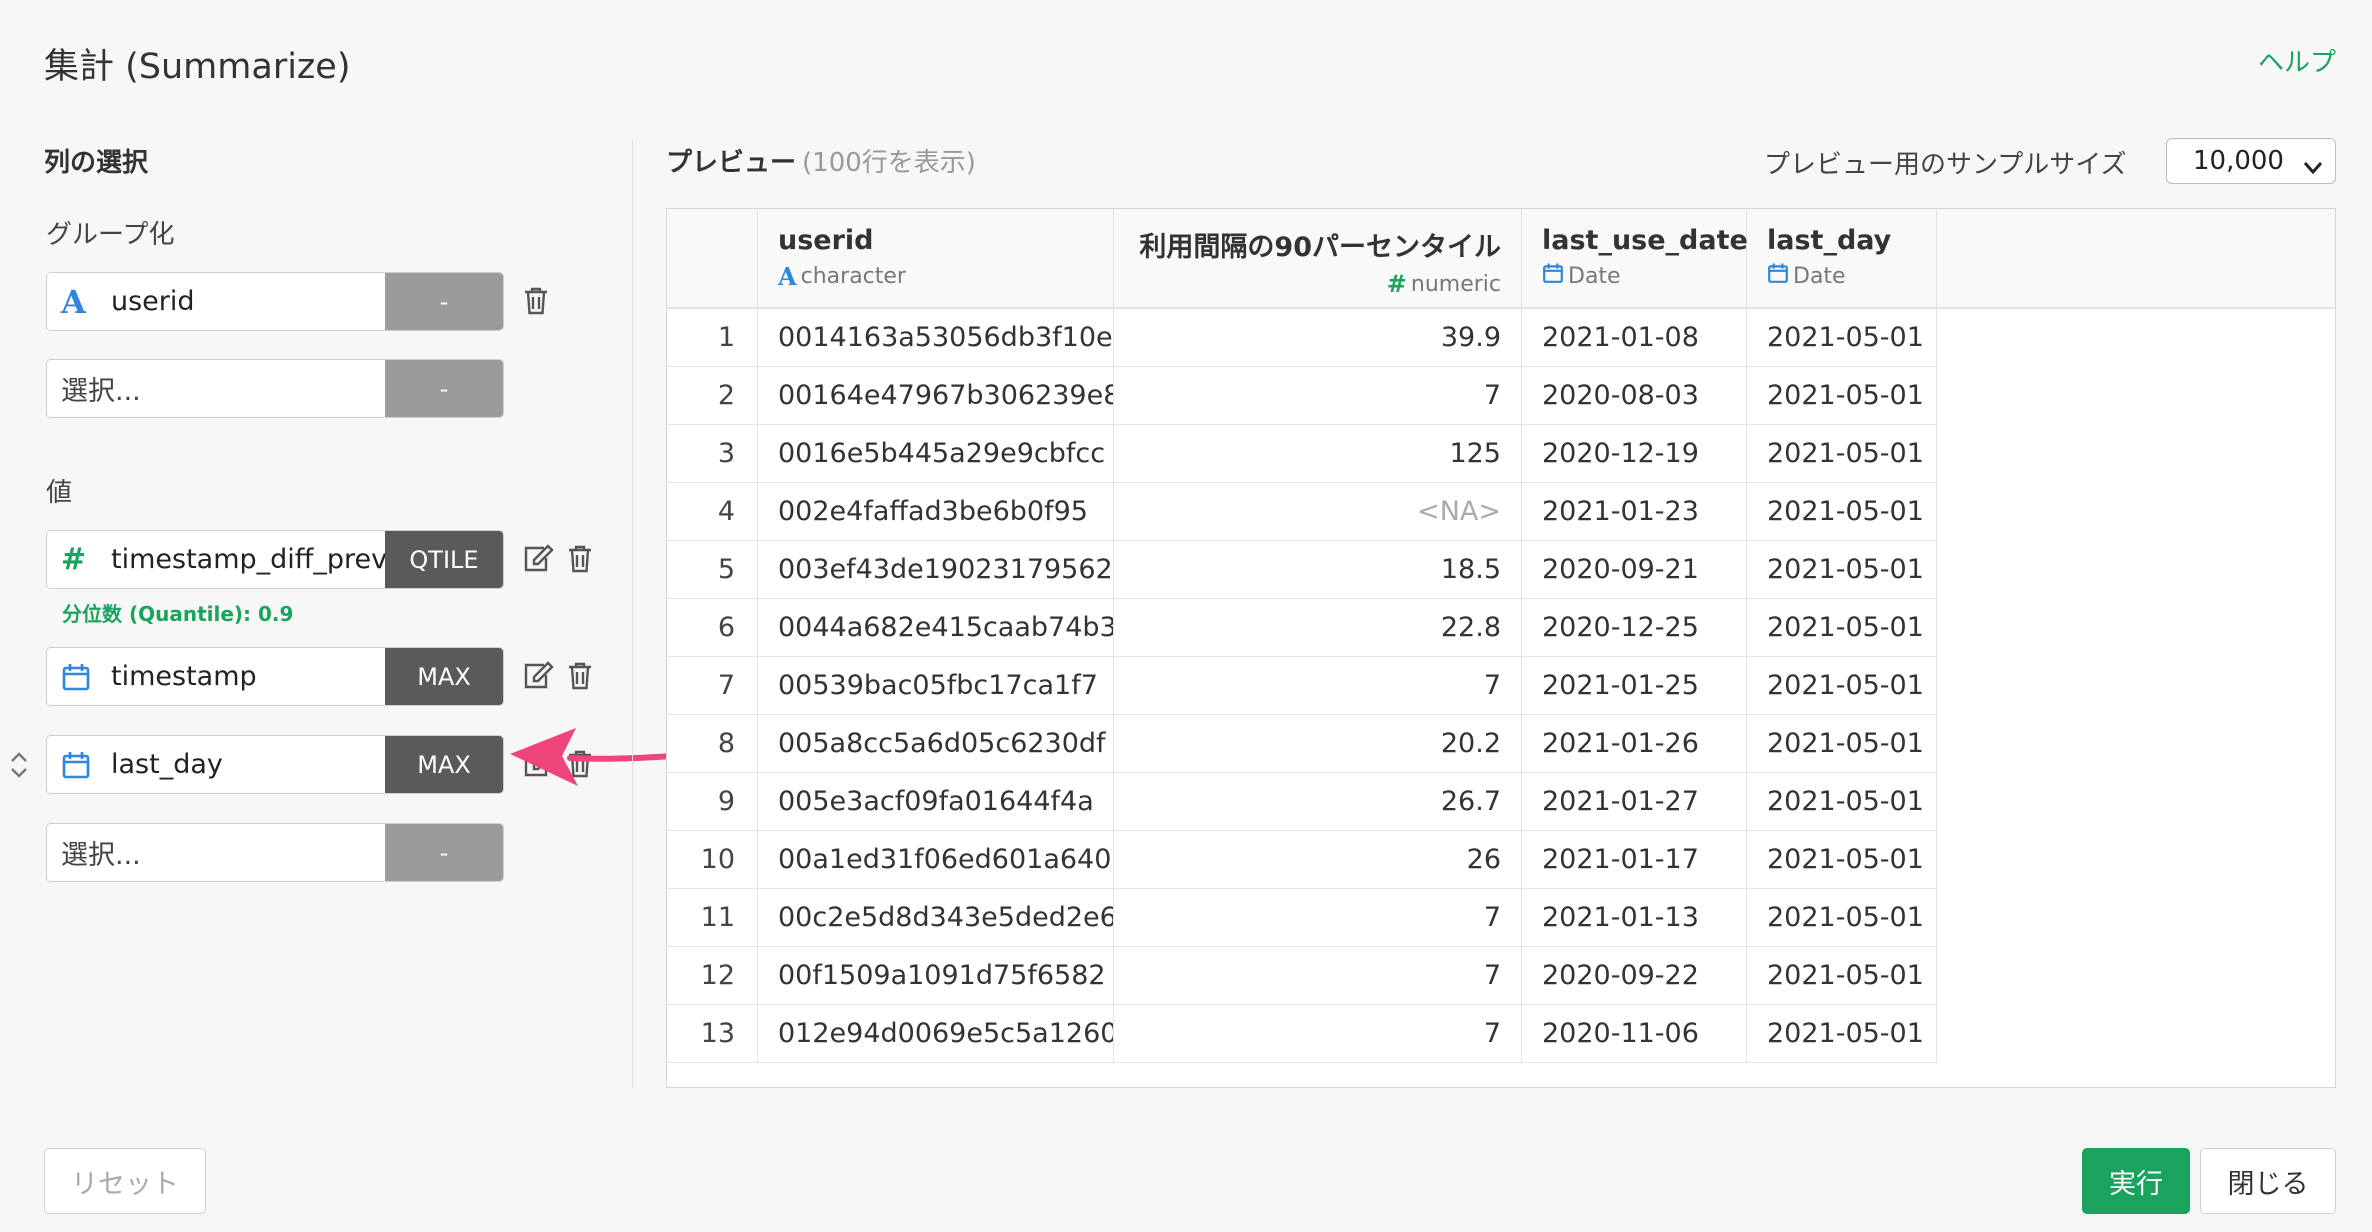 The width and height of the screenshot is (2372, 1232). What do you see at coordinates (1318, 570) in the screenshot?
I see `cell-percentile: 18.5` at bounding box center [1318, 570].